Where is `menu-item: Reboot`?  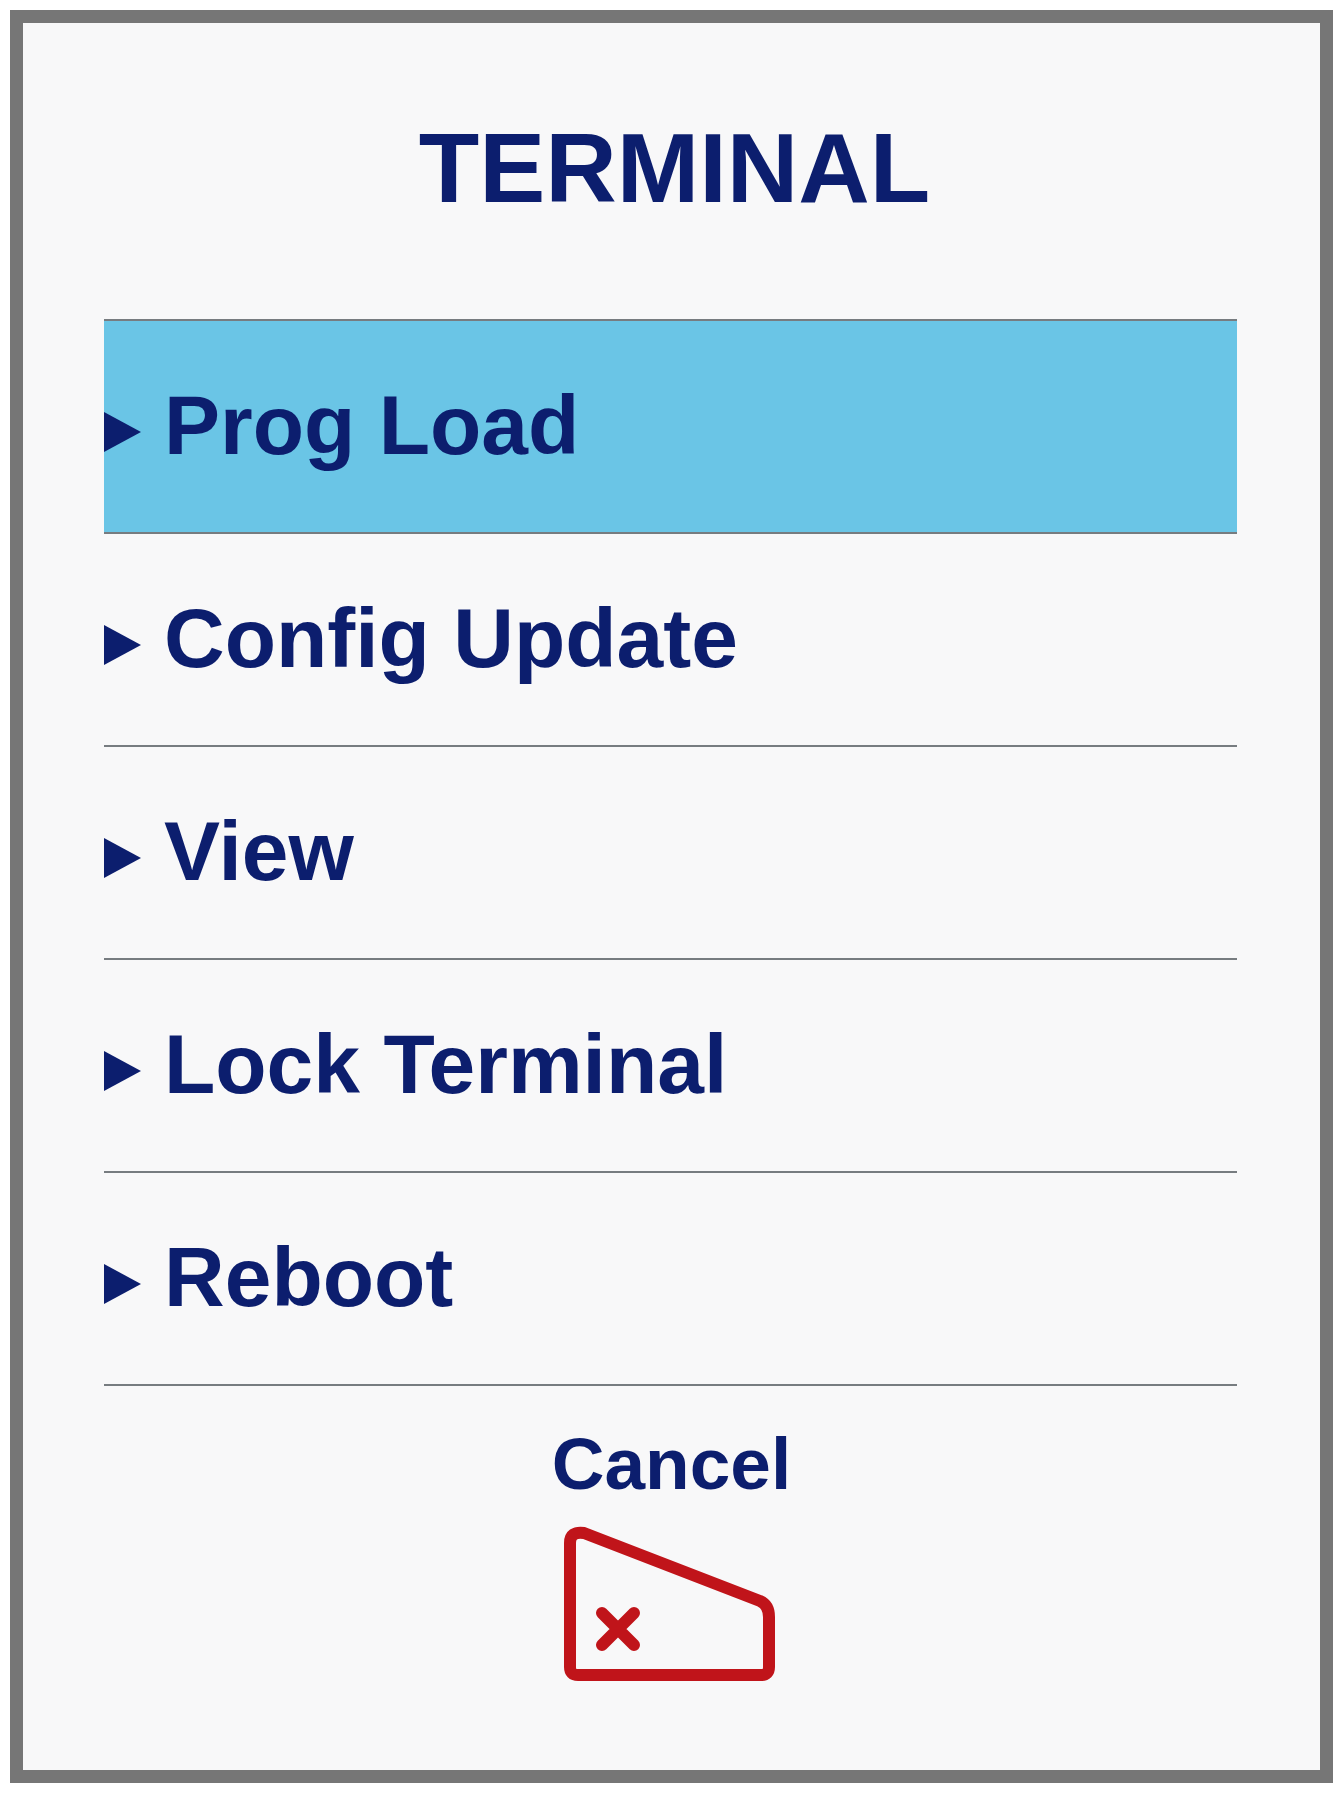 menu-item: Reboot is located at coordinates (670, 1279).